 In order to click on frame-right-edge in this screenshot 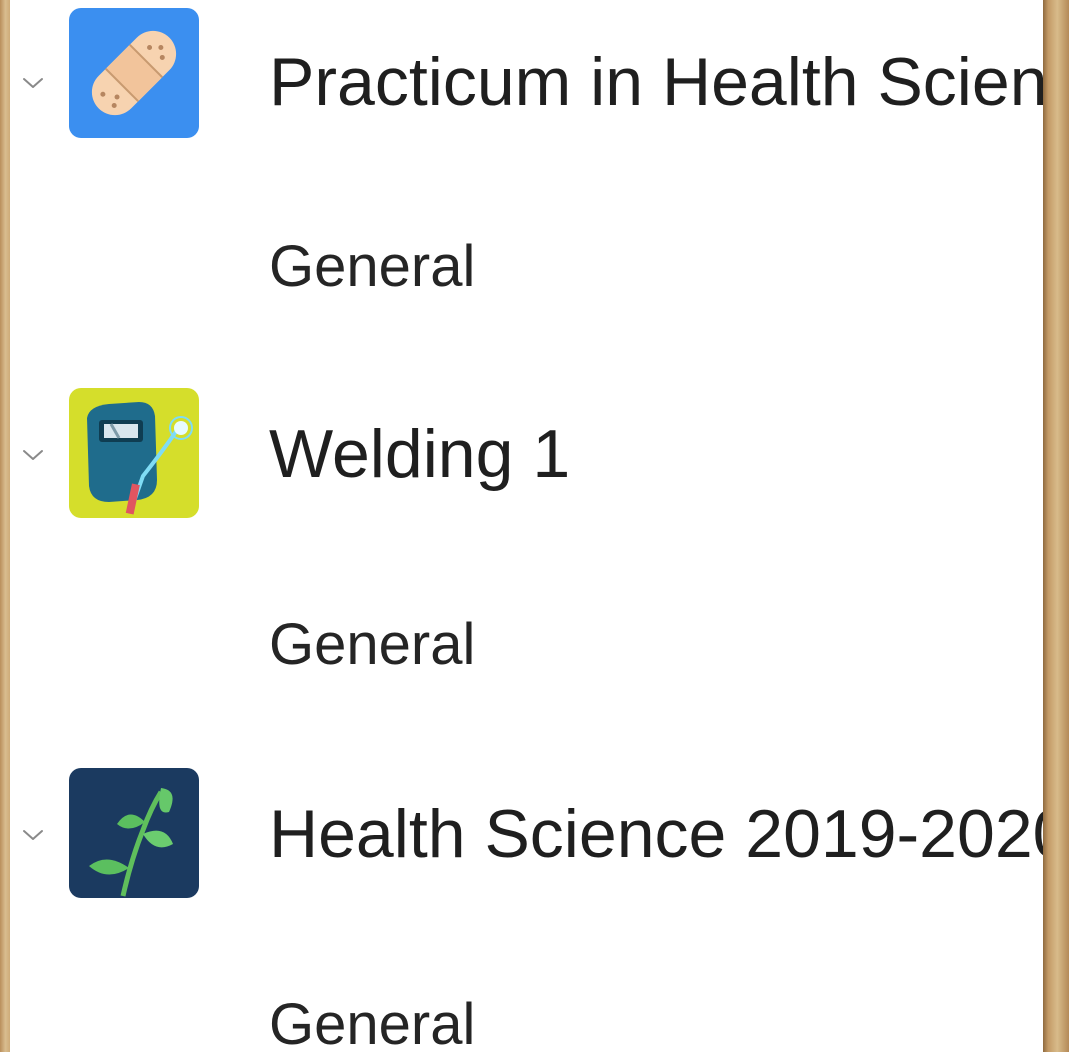, I will do `click(1056, 526)`.